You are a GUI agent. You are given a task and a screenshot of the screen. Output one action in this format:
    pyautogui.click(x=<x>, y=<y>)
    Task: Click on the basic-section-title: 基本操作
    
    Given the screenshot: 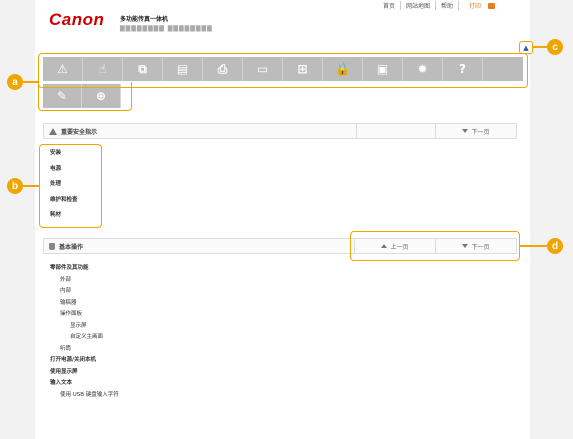 What is the action you would take?
    pyautogui.click(x=71, y=247)
    